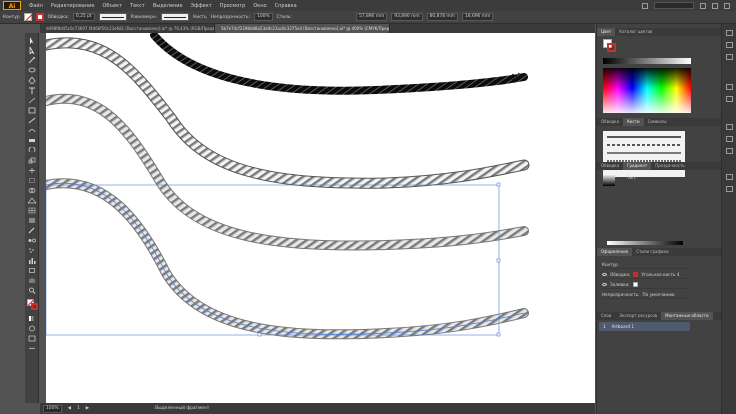  What do you see at coordinates (729, 139) in the screenshot?
I see `panel-transform-icon` at bounding box center [729, 139].